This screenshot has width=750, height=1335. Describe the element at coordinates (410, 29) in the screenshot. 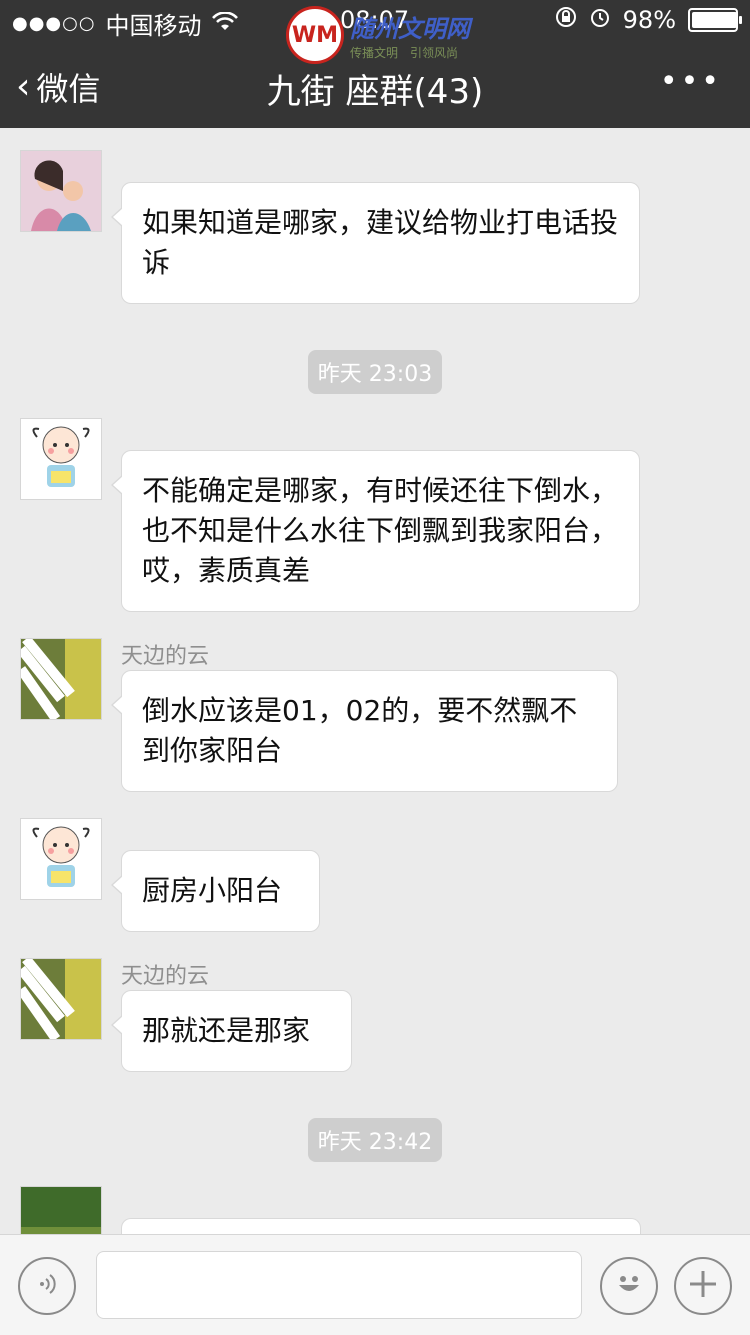

I see `watermark-title: 随州文明网` at that location.